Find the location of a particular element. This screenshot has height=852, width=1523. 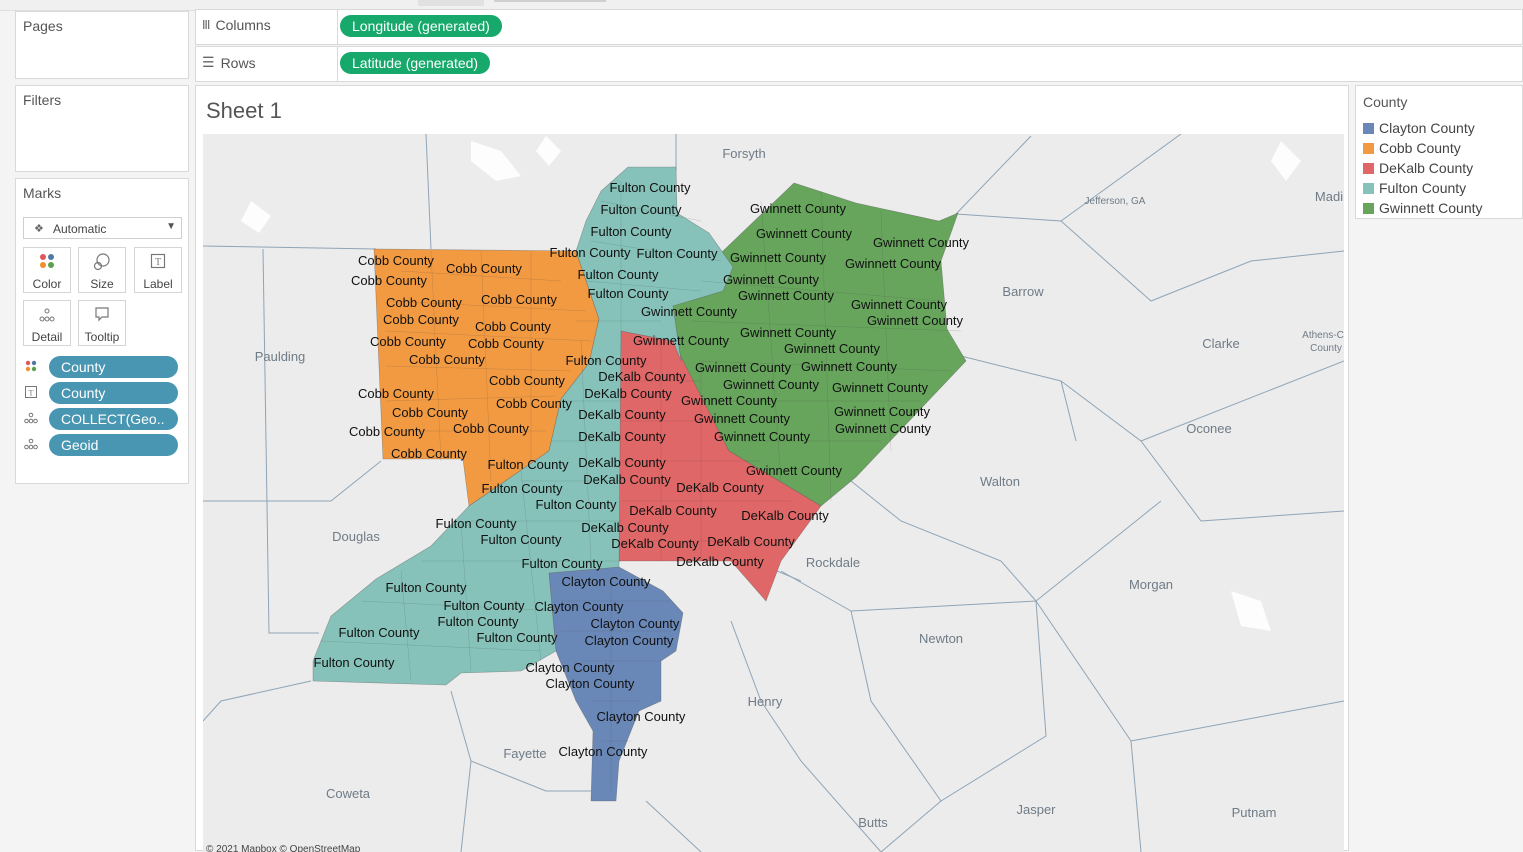

latitude-pill: Latitude (generated) is located at coordinates (415, 63).